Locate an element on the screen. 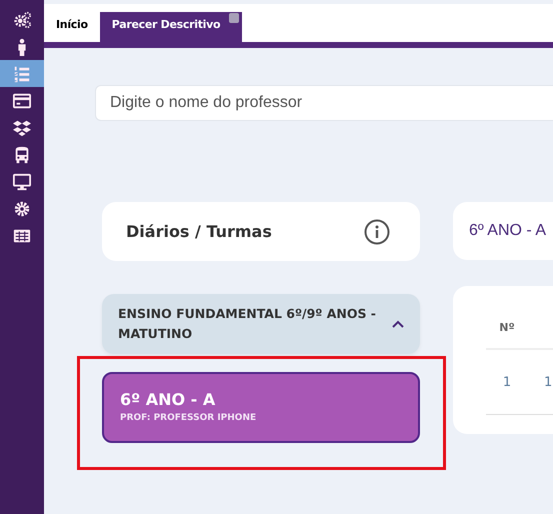 Image resolution: width=553 pixels, height=514 pixels. list-icon is located at coordinates (22, 73).